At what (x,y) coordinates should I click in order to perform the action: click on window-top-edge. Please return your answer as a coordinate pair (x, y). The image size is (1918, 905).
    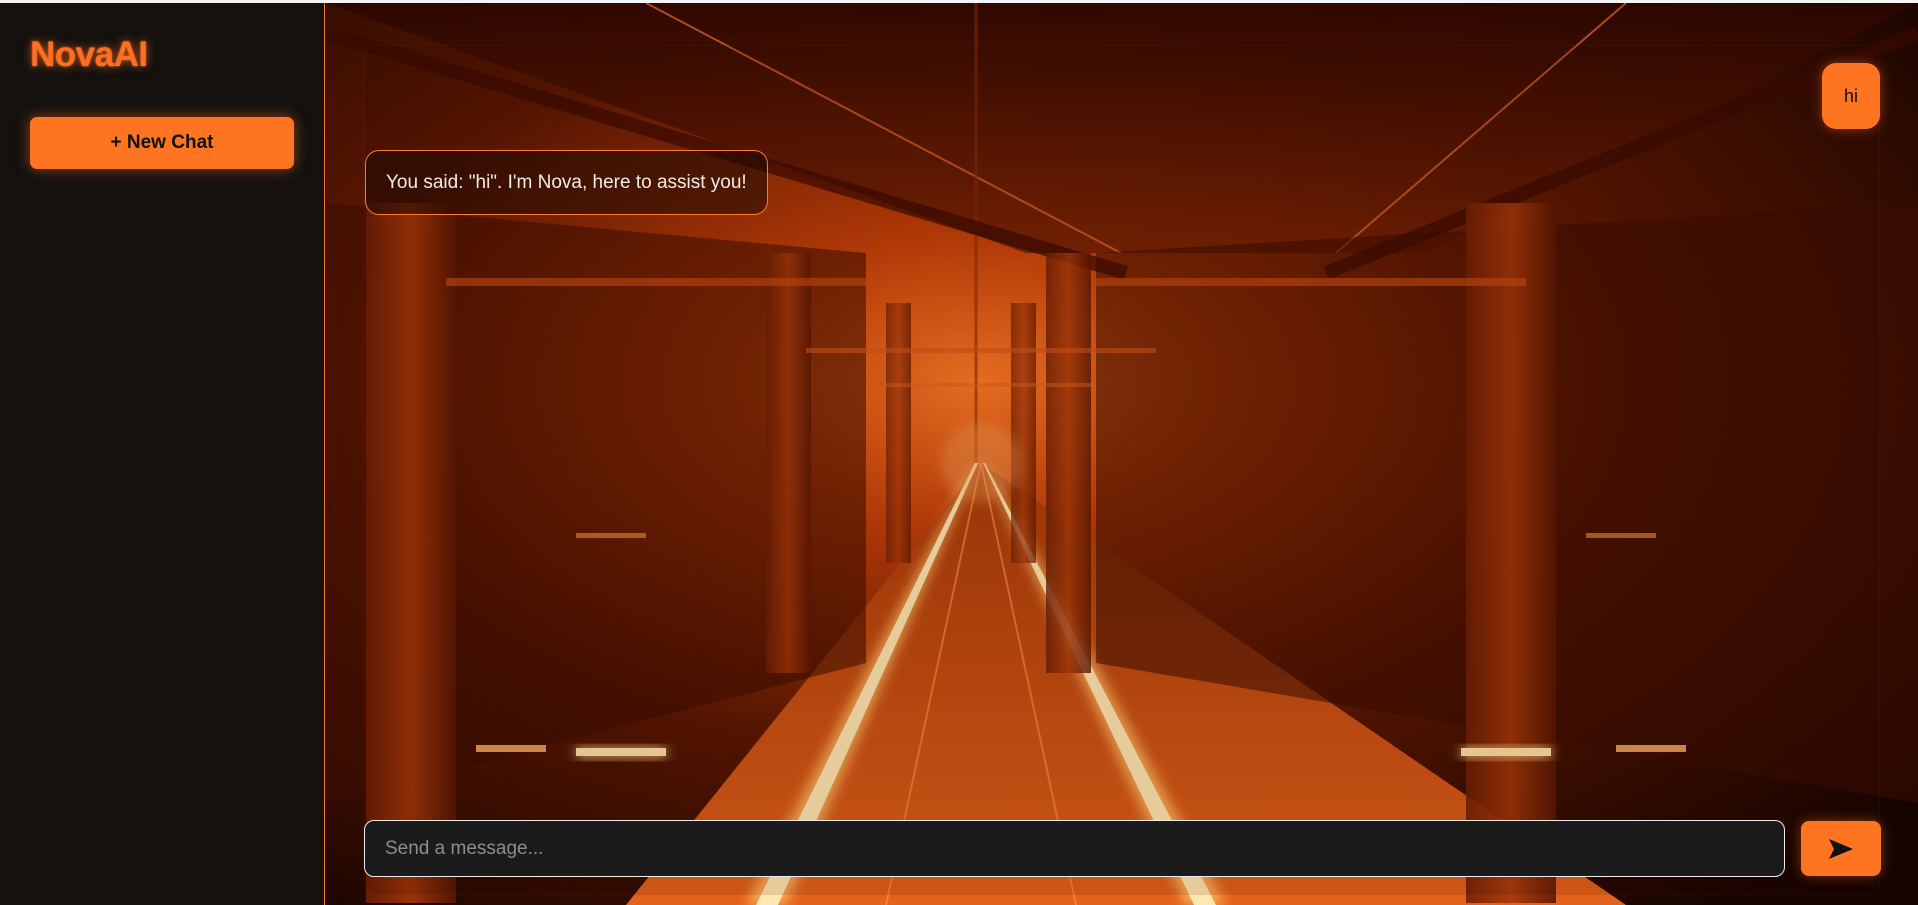
    Looking at the image, I should click on (959, 1).